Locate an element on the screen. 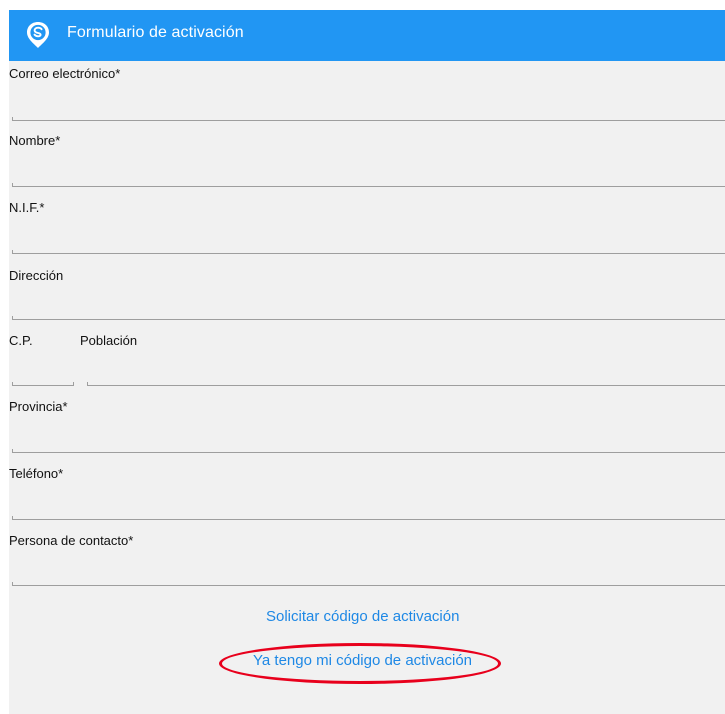  city-field is located at coordinates (405, 370).